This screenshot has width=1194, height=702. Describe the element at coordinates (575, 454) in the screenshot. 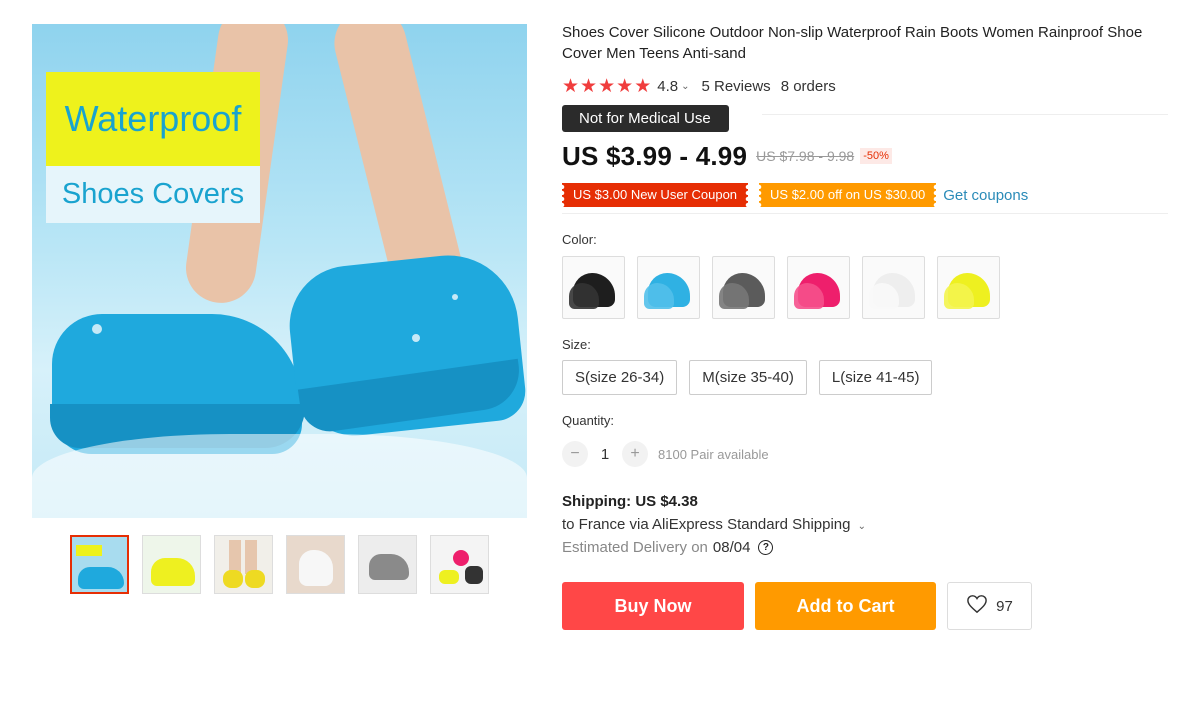

I see `quantity-minus-button: −` at that location.